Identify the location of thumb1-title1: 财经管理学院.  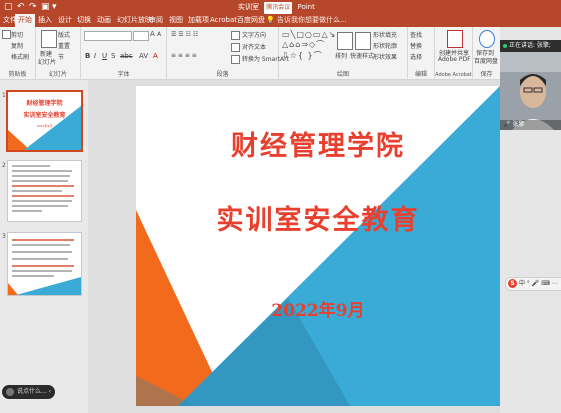
(44, 103).